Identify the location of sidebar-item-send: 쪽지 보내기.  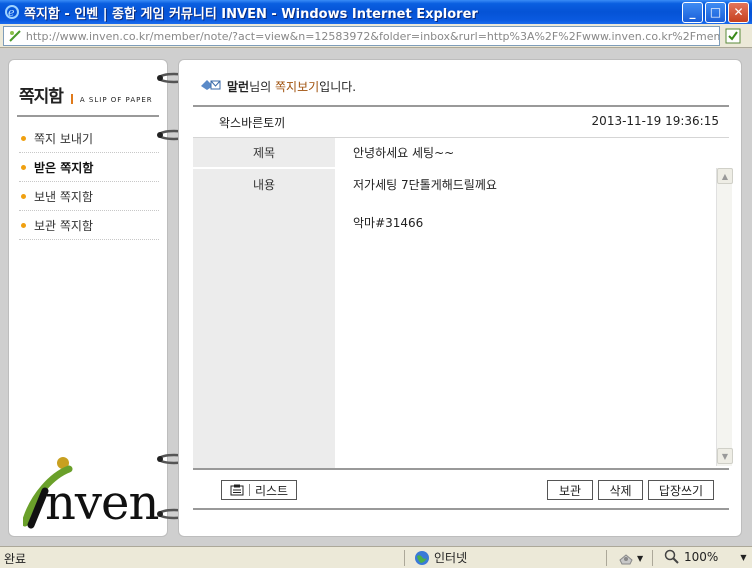
(89, 138).